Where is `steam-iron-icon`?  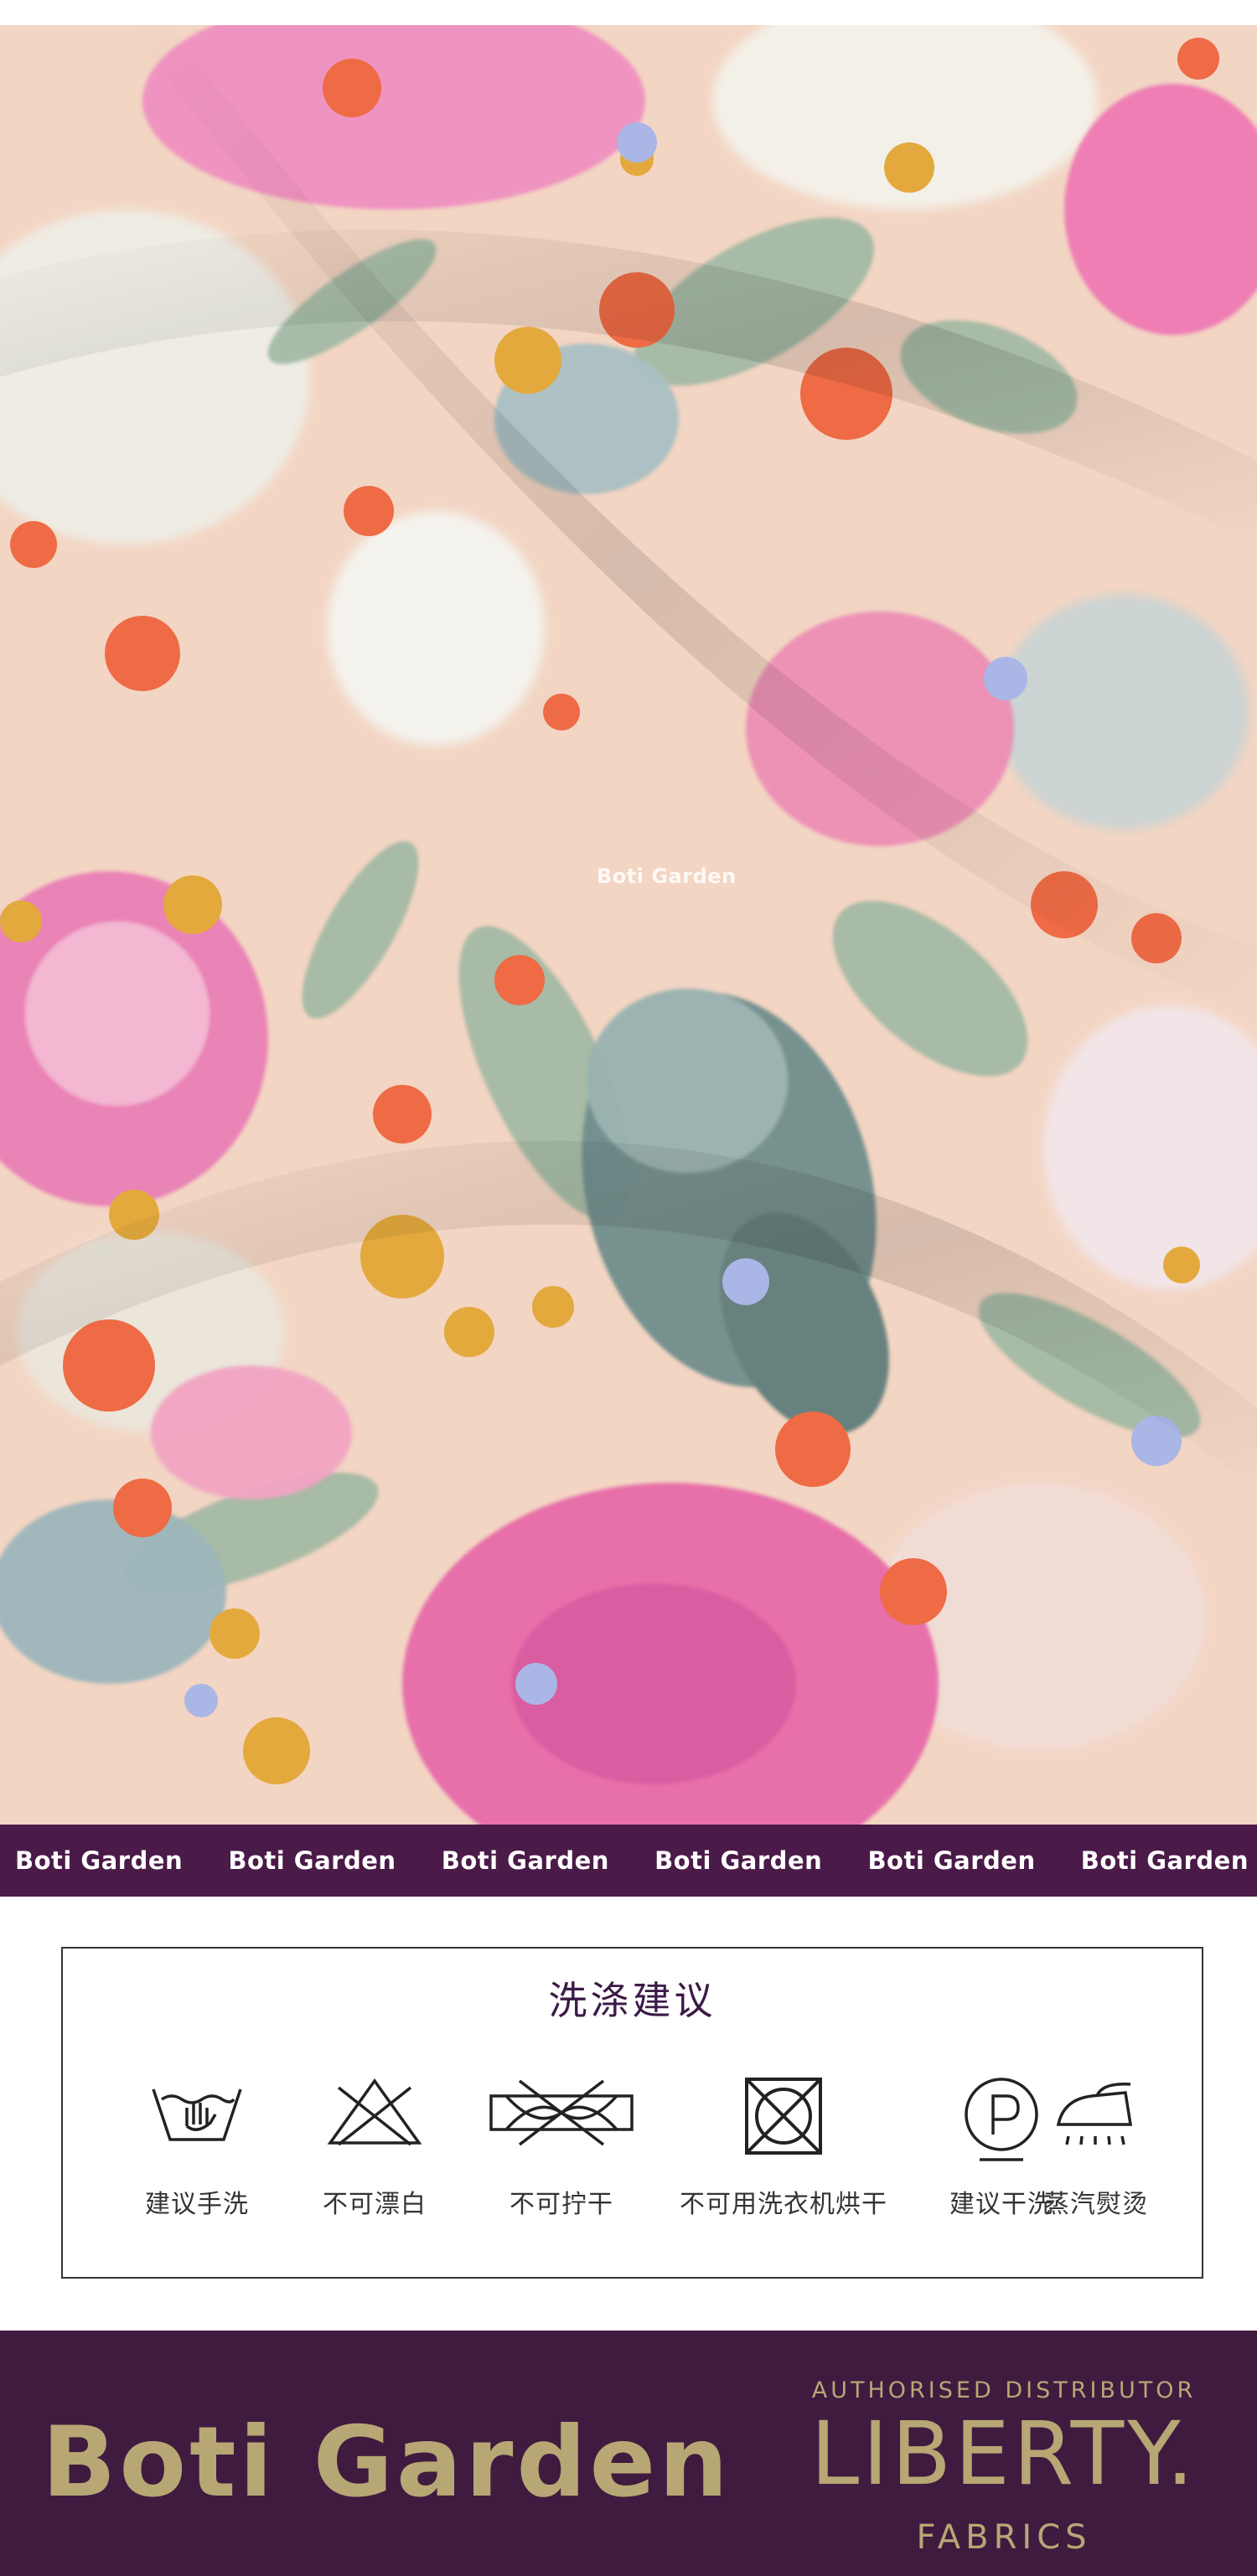
steam-iron-icon is located at coordinates (1096, 2120).